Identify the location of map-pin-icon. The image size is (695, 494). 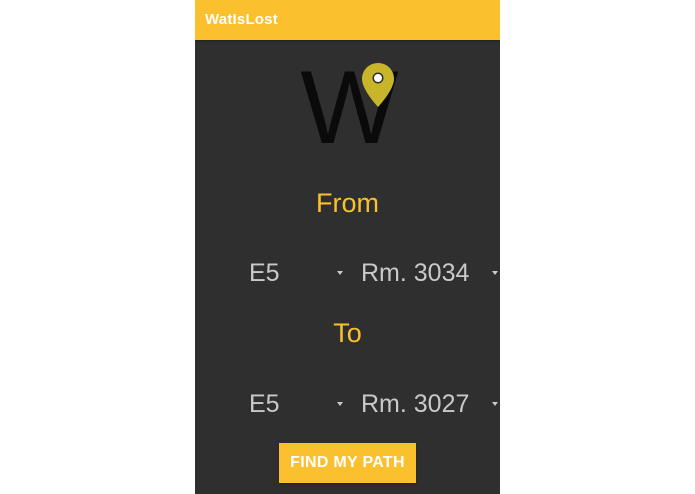
(378, 85).